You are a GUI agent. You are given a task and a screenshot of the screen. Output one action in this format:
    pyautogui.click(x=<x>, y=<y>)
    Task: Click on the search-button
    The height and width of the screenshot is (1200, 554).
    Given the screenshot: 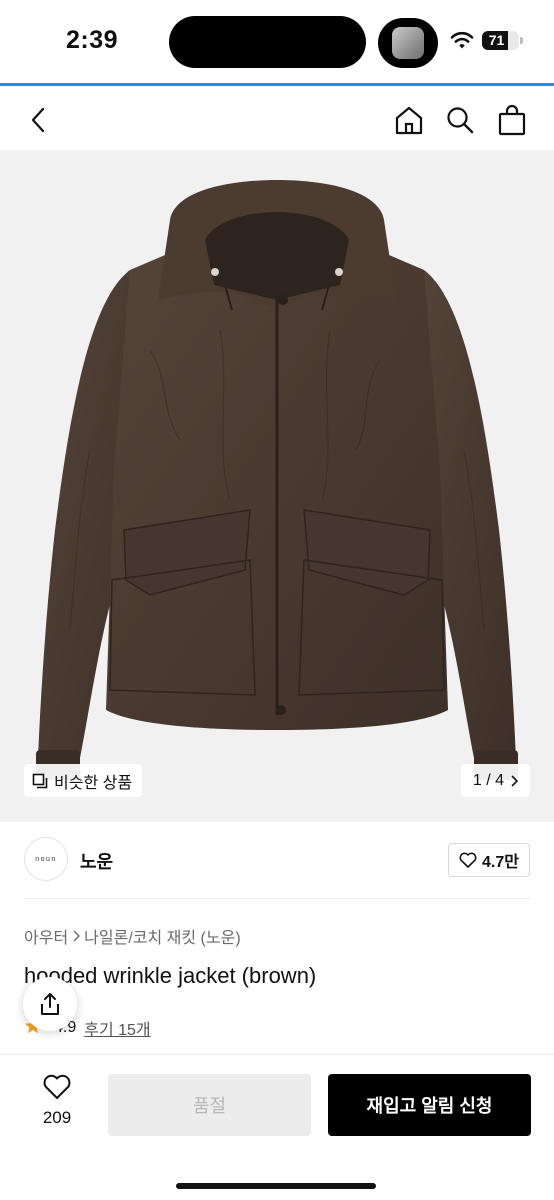 What is the action you would take?
    pyautogui.click(x=460, y=120)
    